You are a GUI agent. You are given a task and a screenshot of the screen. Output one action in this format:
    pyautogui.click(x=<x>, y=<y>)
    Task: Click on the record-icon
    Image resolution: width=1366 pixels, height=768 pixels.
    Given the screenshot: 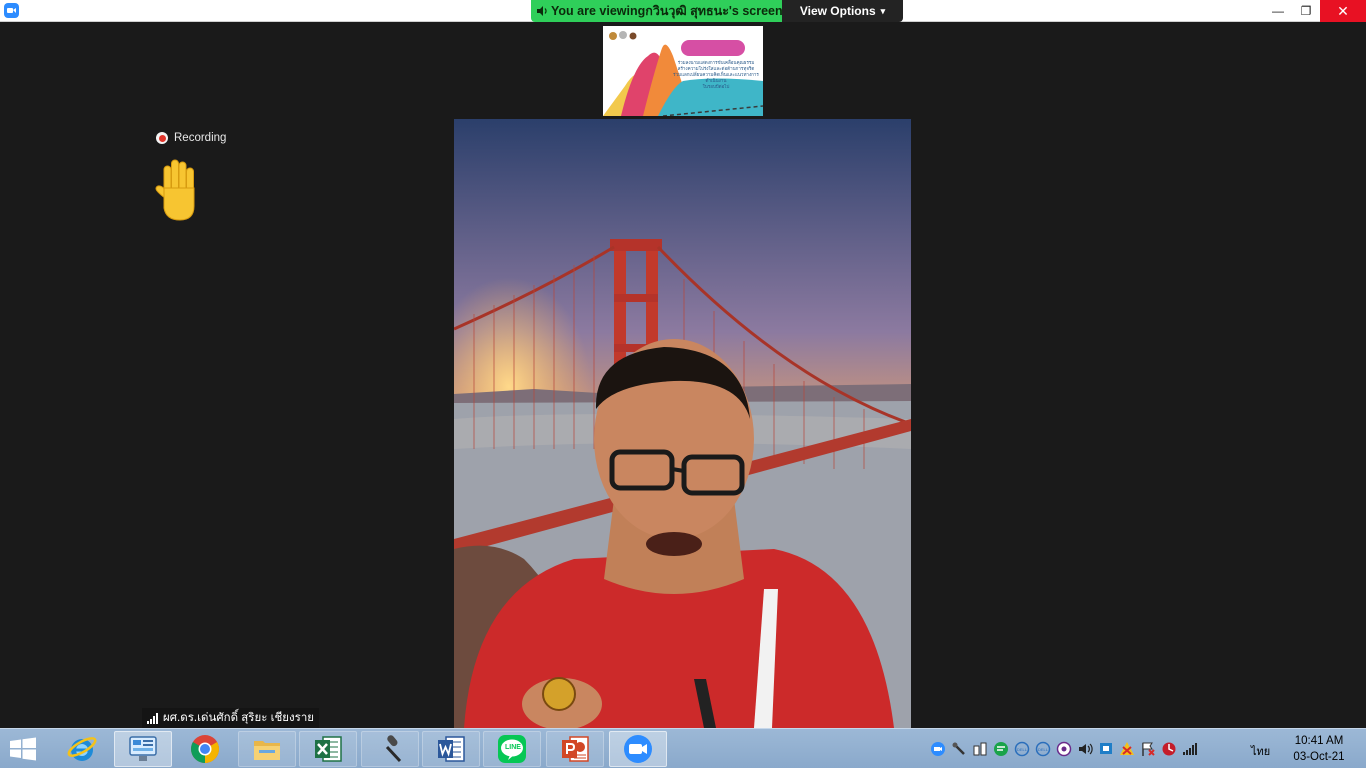 What is the action you would take?
    pyautogui.click(x=162, y=138)
    